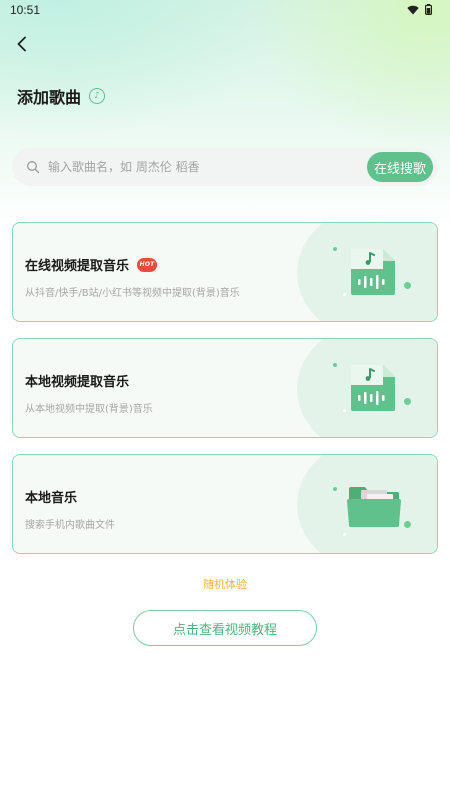 Image resolution: width=450 pixels, height=800 pixels. I want to click on status-icons, so click(419, 9).